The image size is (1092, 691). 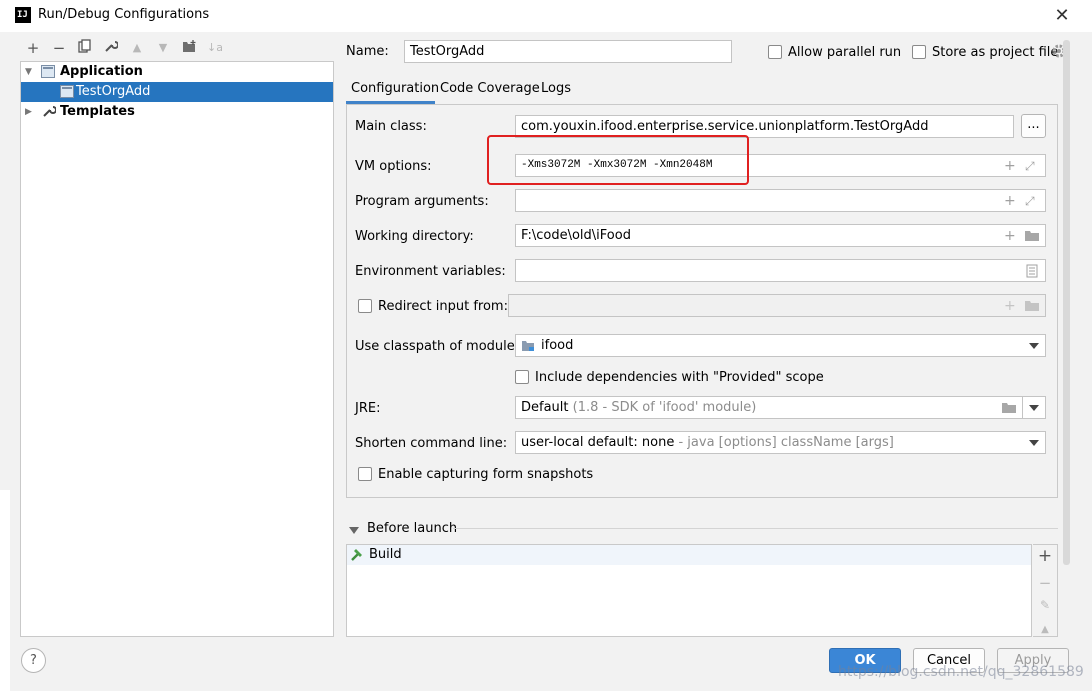 I want to click on tab-logs: Logs, so click(x=556, y=88).